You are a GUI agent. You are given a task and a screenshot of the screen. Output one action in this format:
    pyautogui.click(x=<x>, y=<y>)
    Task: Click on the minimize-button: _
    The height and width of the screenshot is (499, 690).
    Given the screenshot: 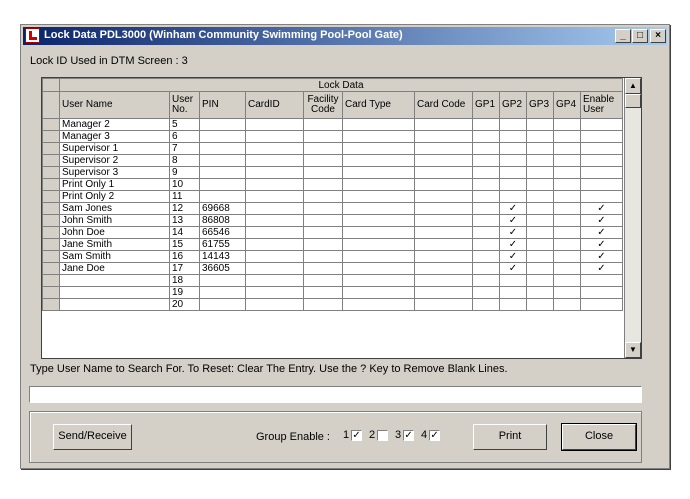 What is the action you would take?
    pyautogui.click(x=623, y=36)
    